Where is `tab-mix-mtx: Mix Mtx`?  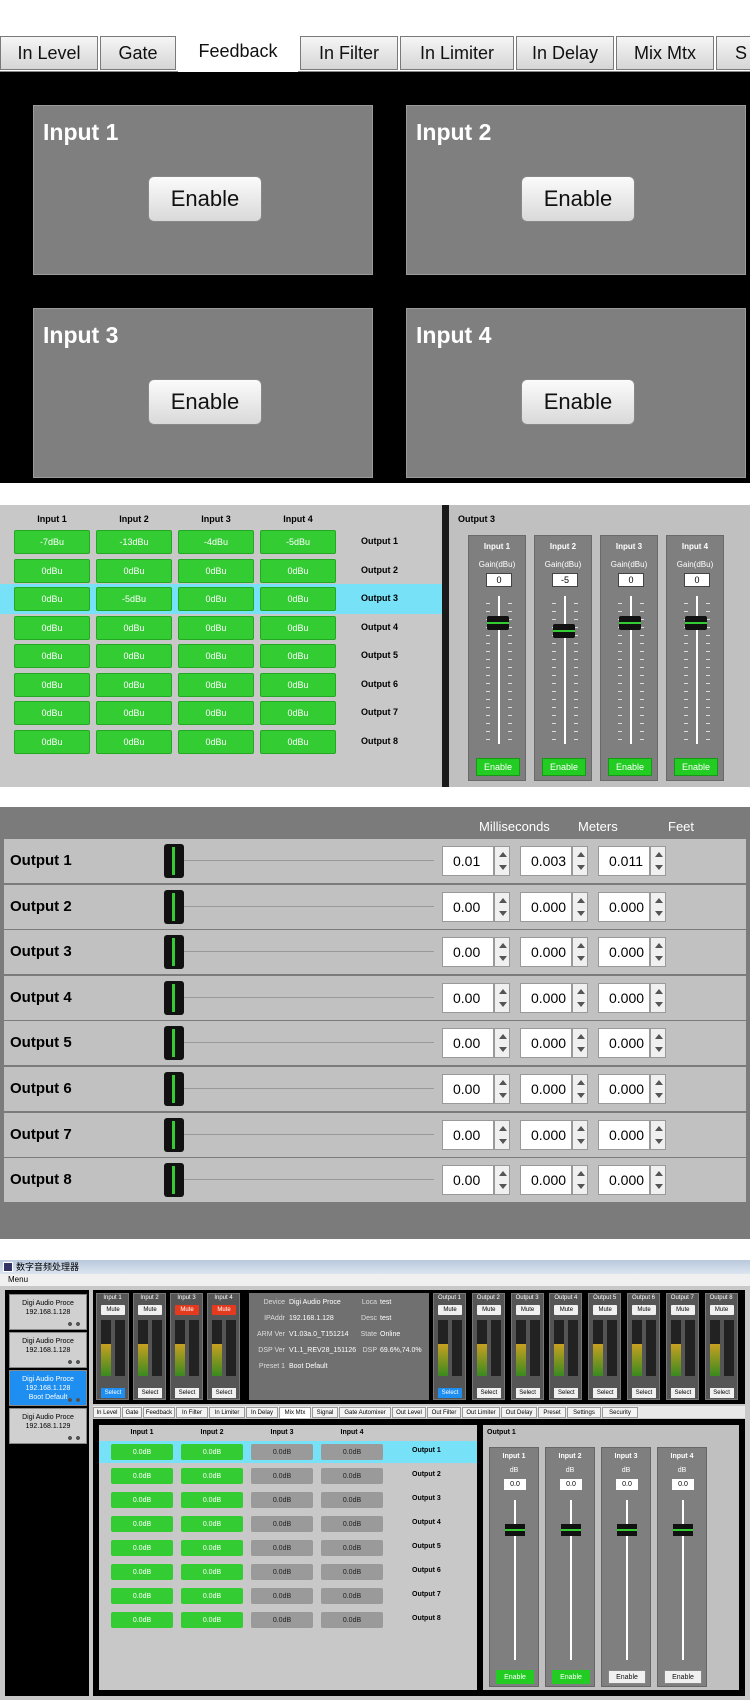
tab-mix-mtx: Mix Mtx is located at coordinates (295, 1412).